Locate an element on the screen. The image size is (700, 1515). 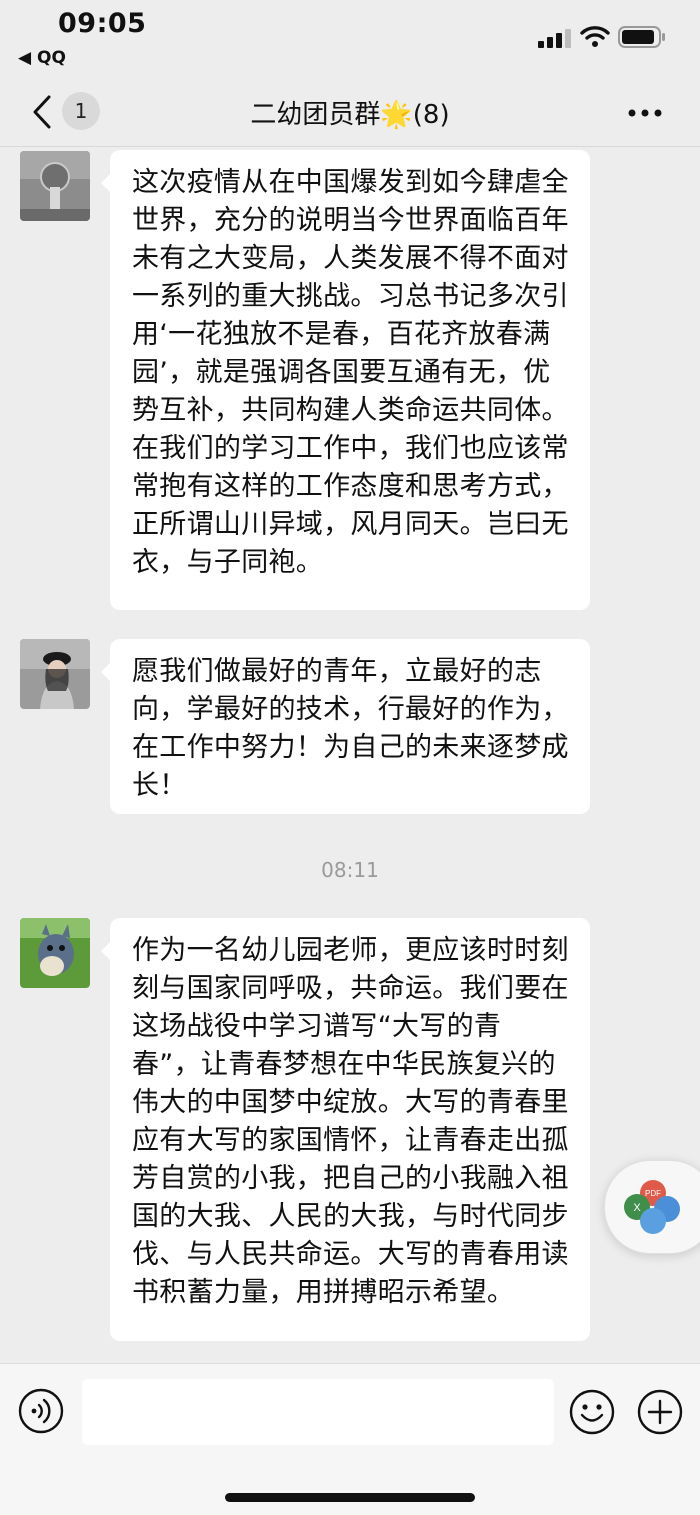
signal-icon is located at coordinates (554, 38).